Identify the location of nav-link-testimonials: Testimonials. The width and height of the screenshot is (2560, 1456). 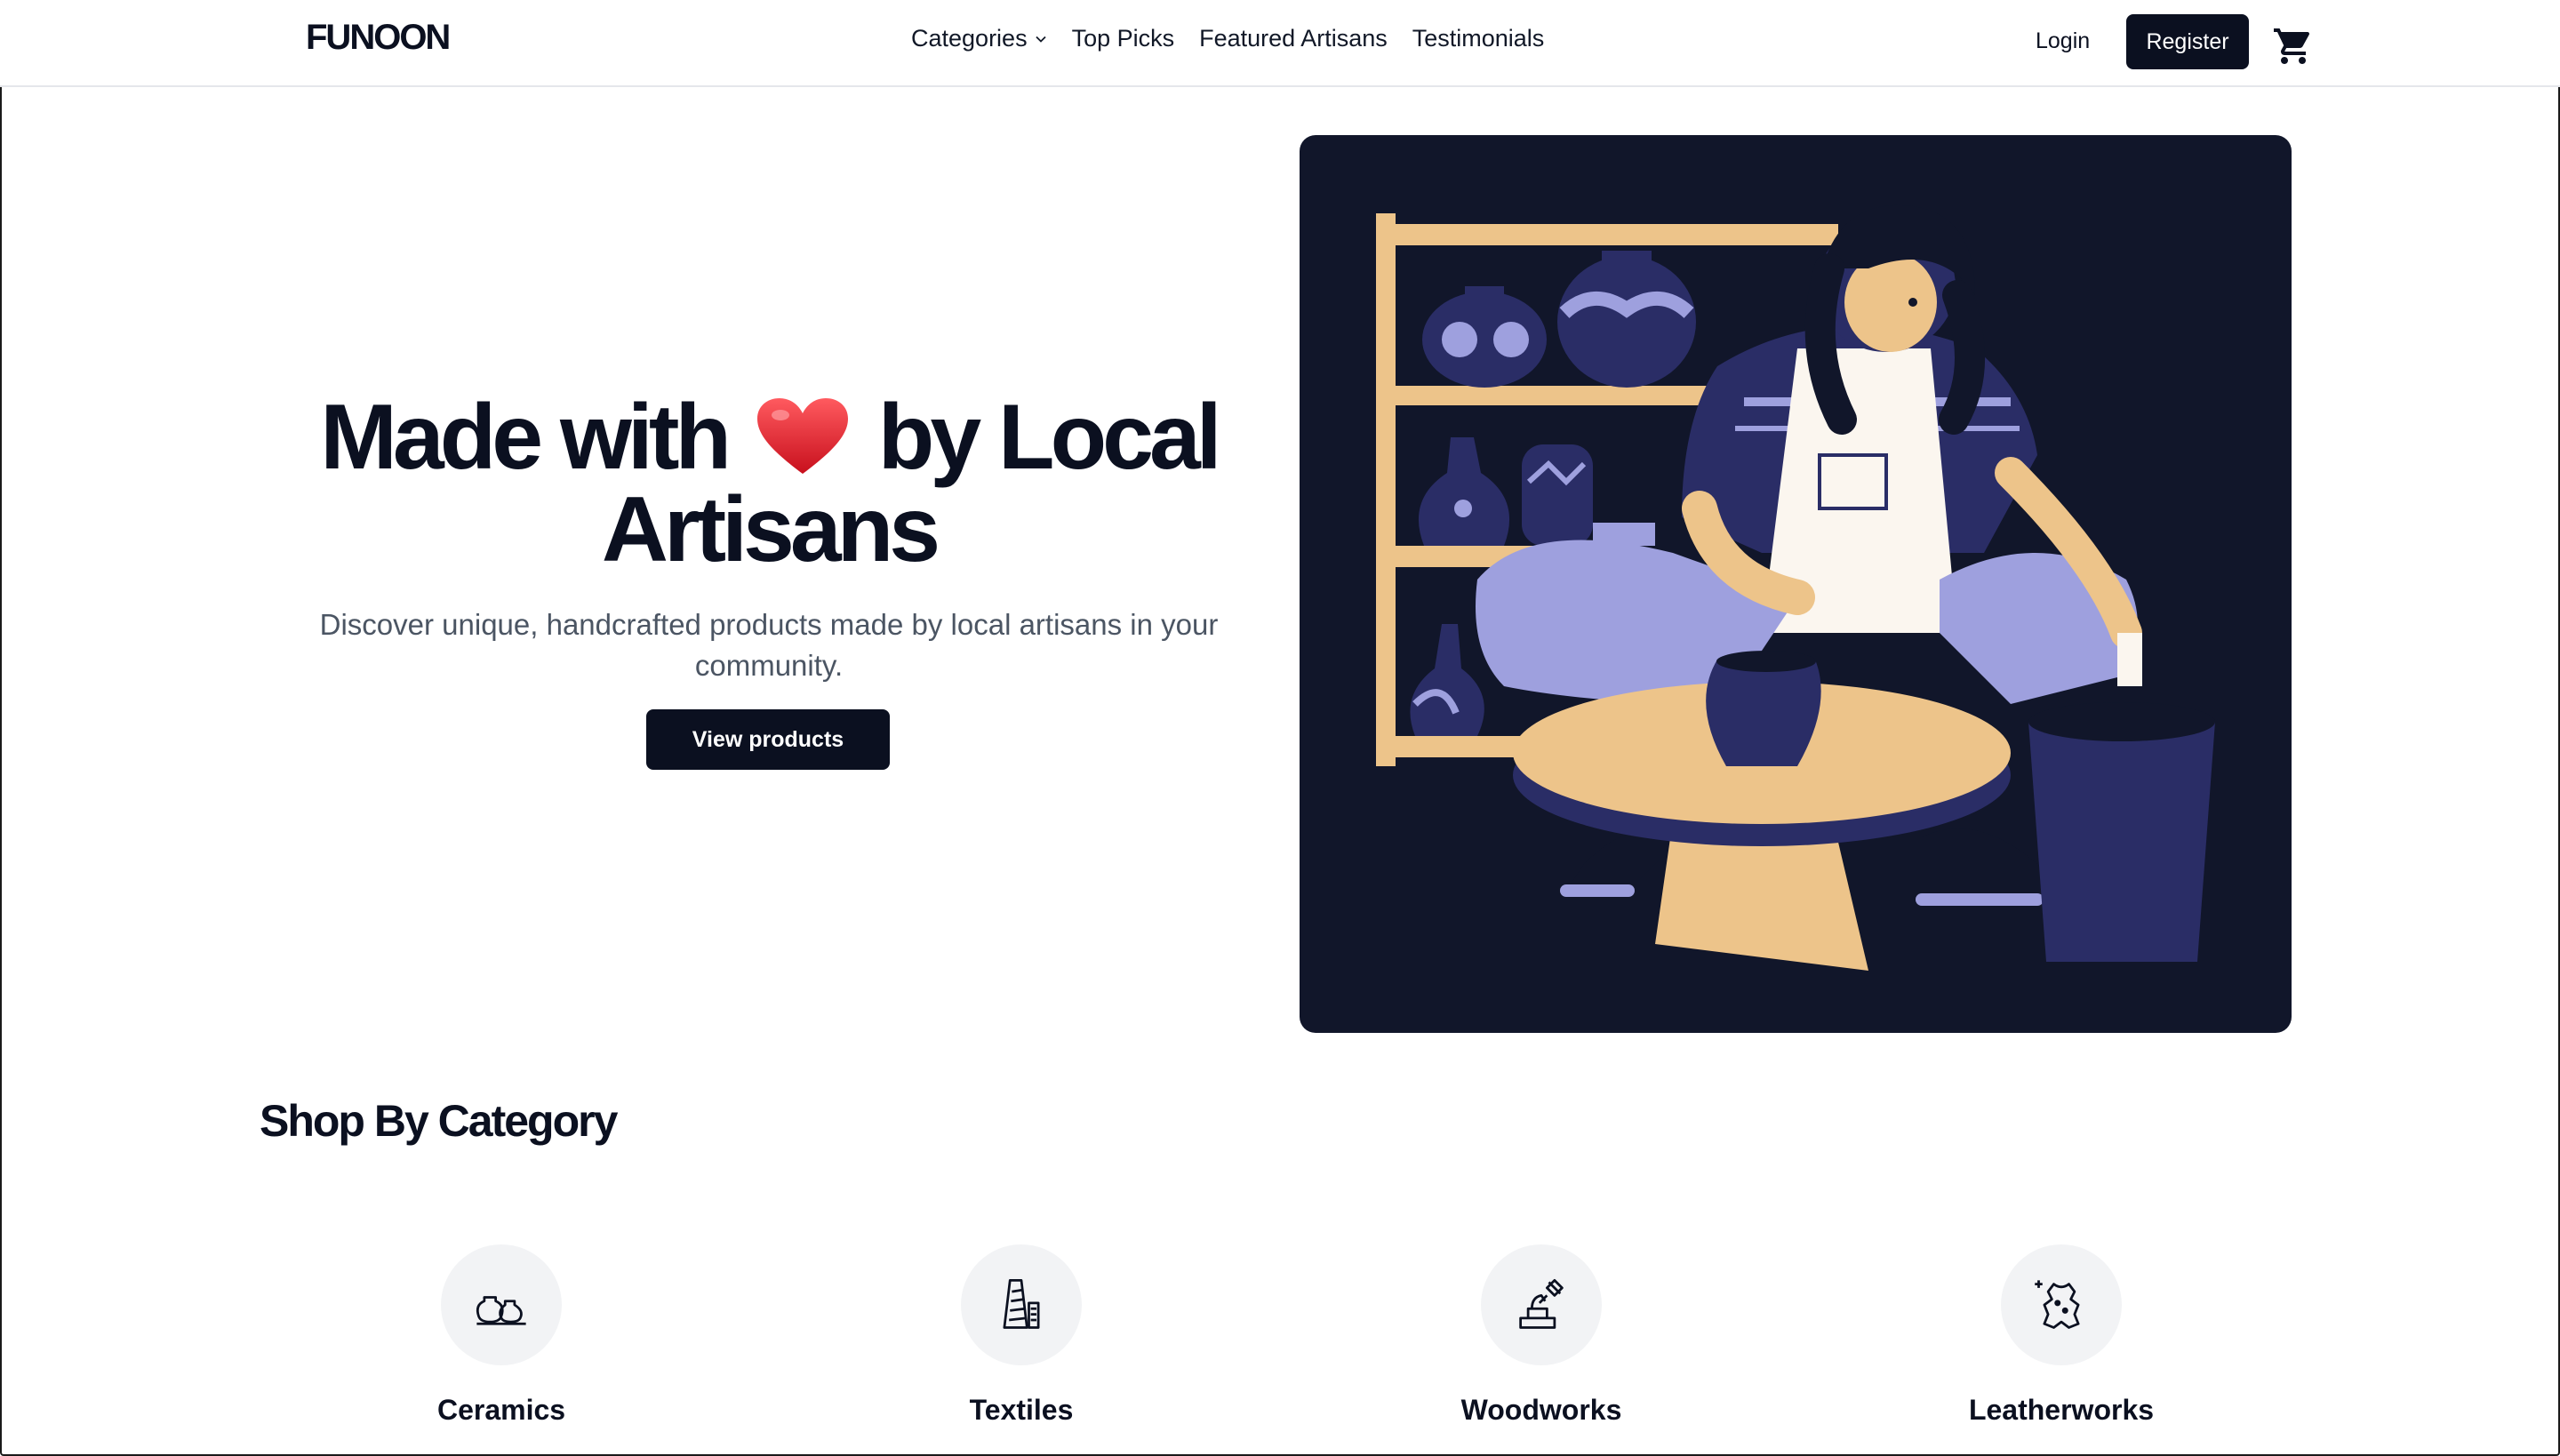
(1478, 38).